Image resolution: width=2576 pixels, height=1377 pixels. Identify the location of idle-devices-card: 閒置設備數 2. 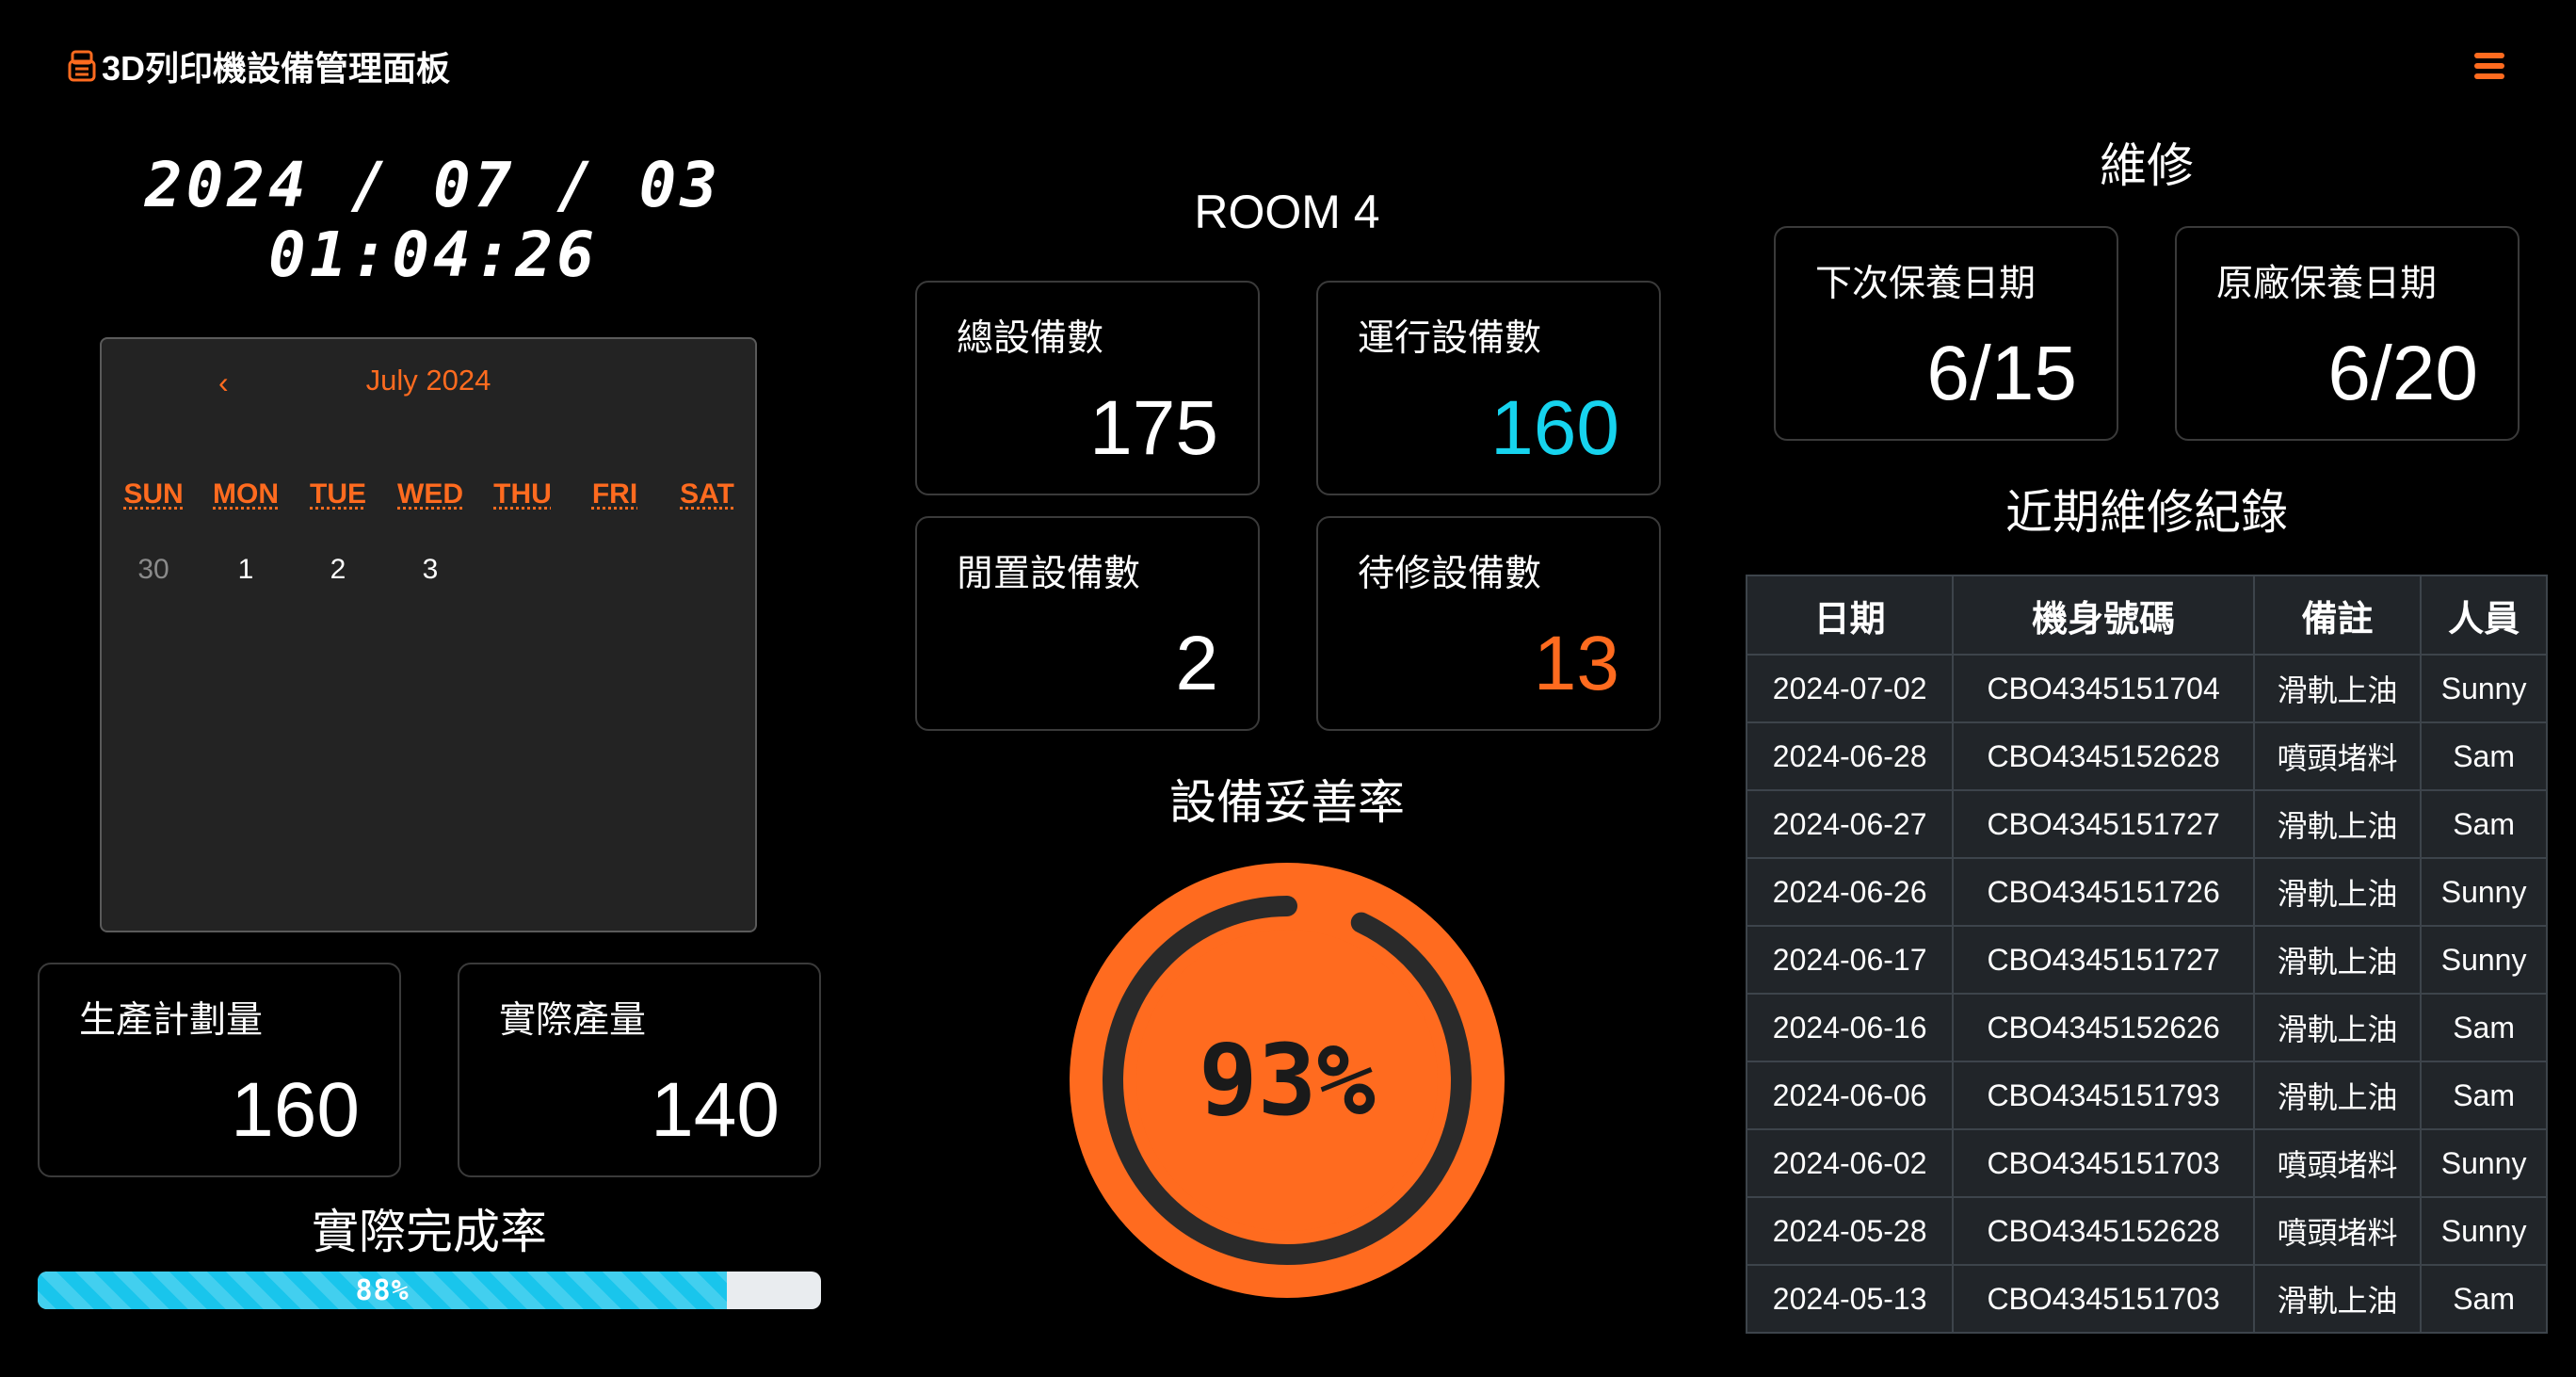
(1087, 623).